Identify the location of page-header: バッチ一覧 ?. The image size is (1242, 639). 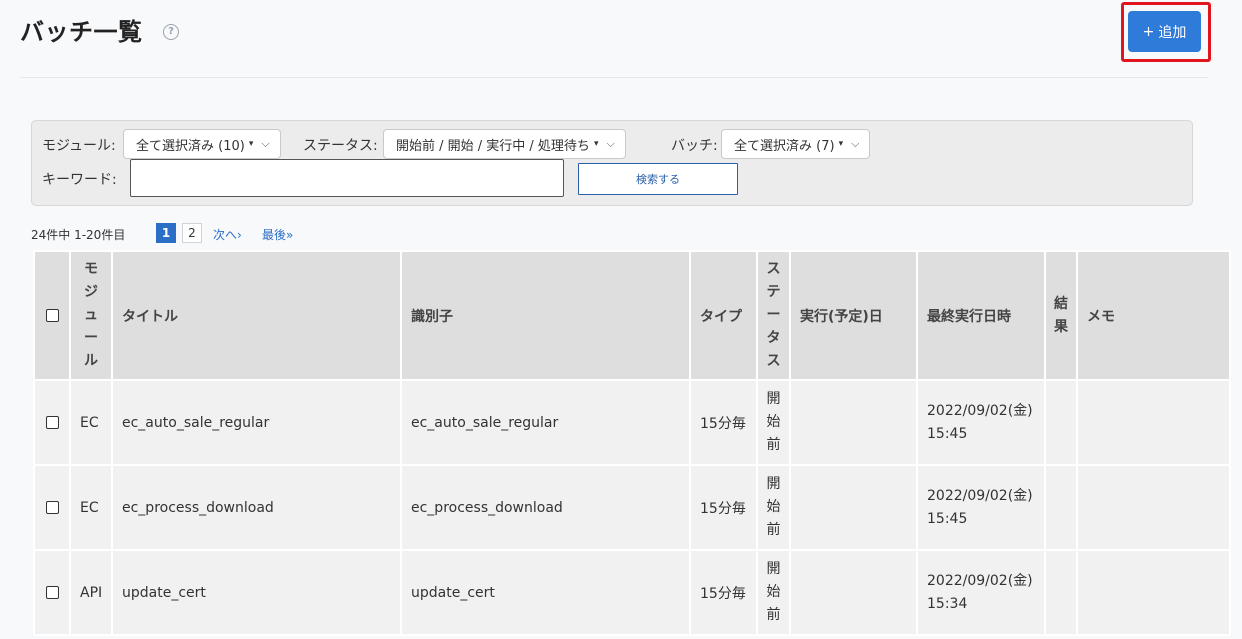
(614, 39).